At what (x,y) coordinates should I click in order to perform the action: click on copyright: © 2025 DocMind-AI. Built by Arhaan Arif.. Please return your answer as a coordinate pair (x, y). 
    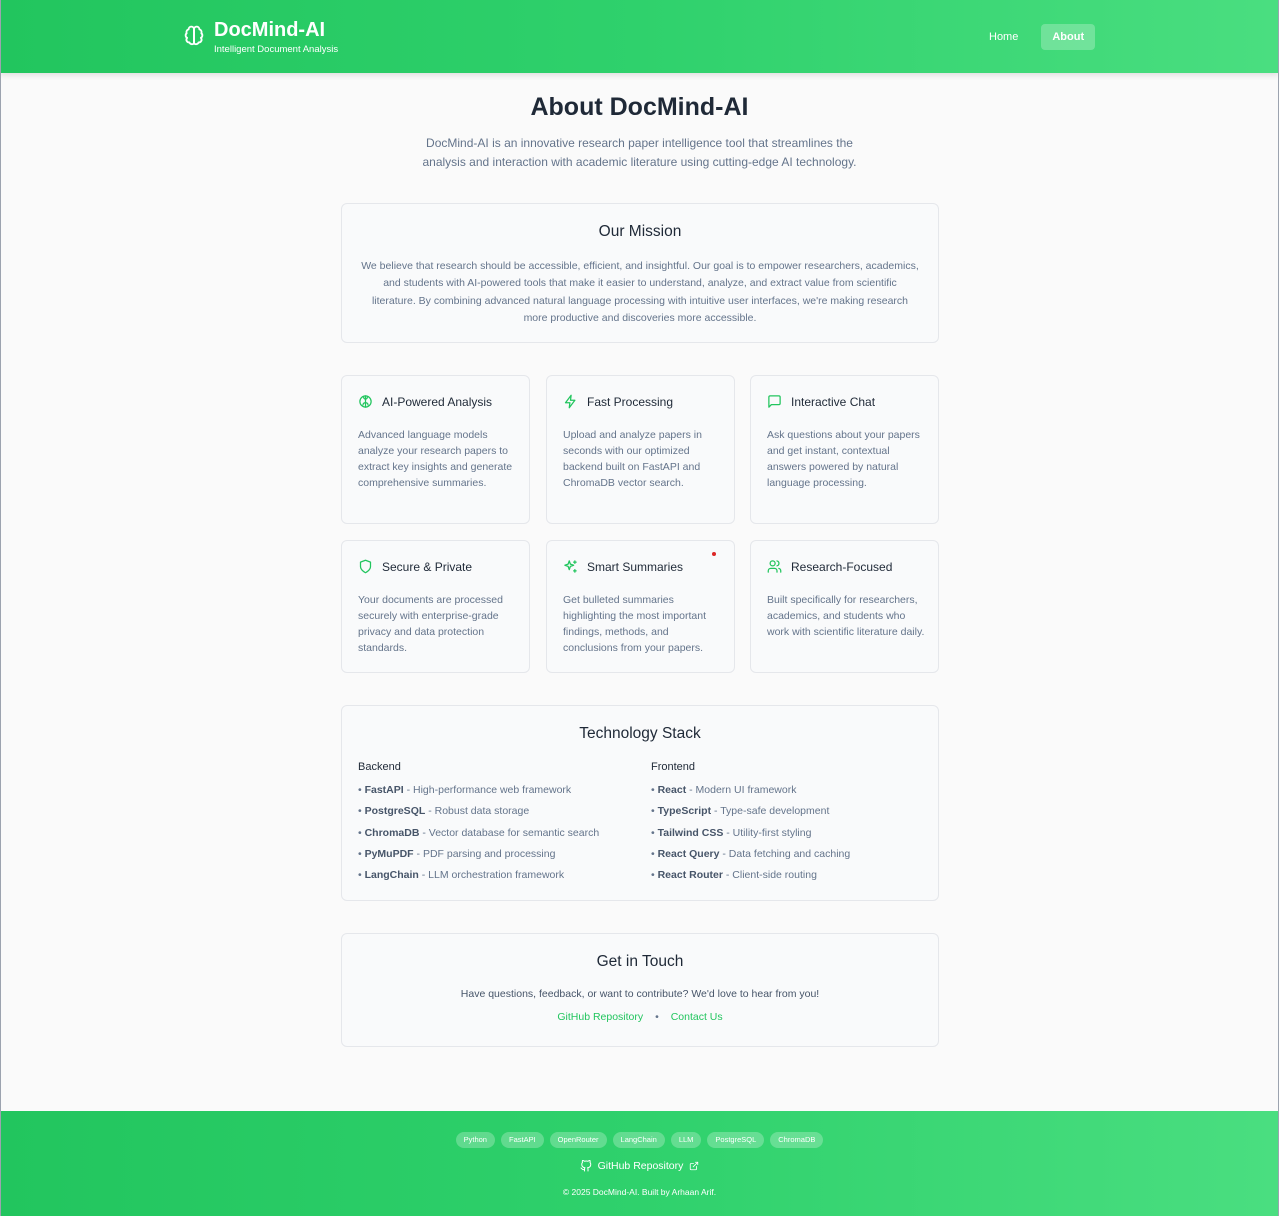
    Looking at the image, I should click on (639, 1192).